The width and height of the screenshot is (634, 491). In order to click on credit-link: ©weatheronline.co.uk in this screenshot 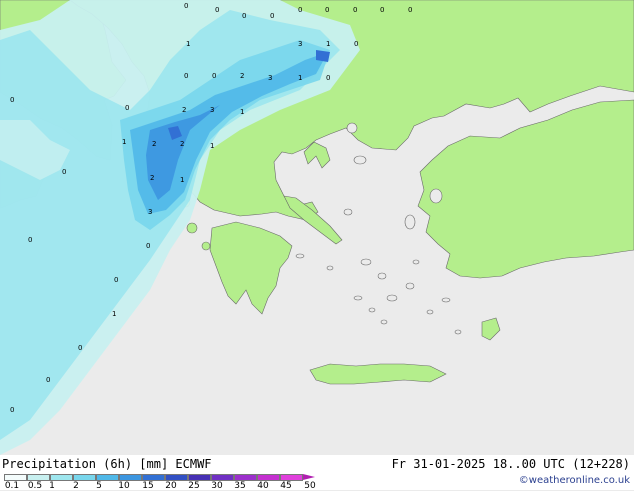, I will do `click(574, 480)`.